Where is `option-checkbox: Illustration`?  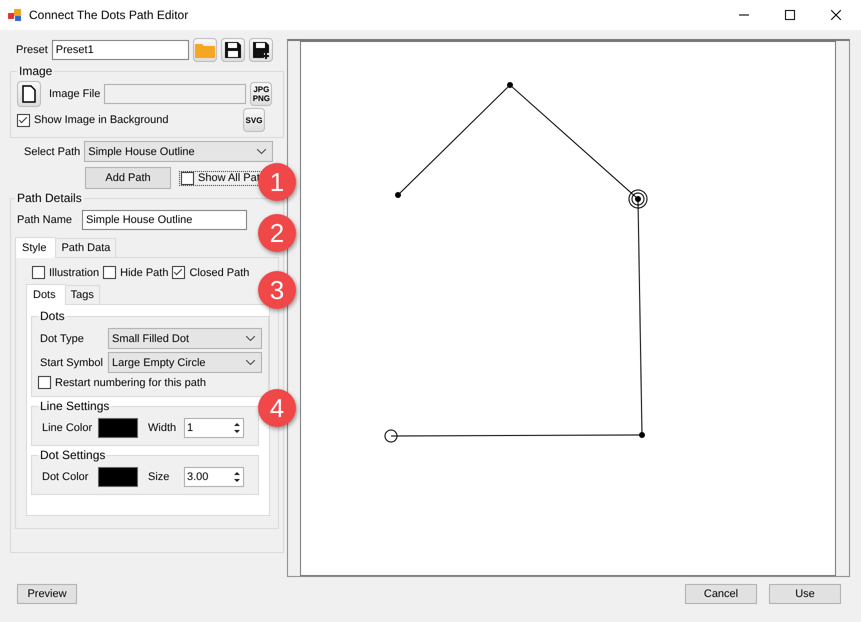 option-checkbox: Illustration is located at coordinates (66, 272).